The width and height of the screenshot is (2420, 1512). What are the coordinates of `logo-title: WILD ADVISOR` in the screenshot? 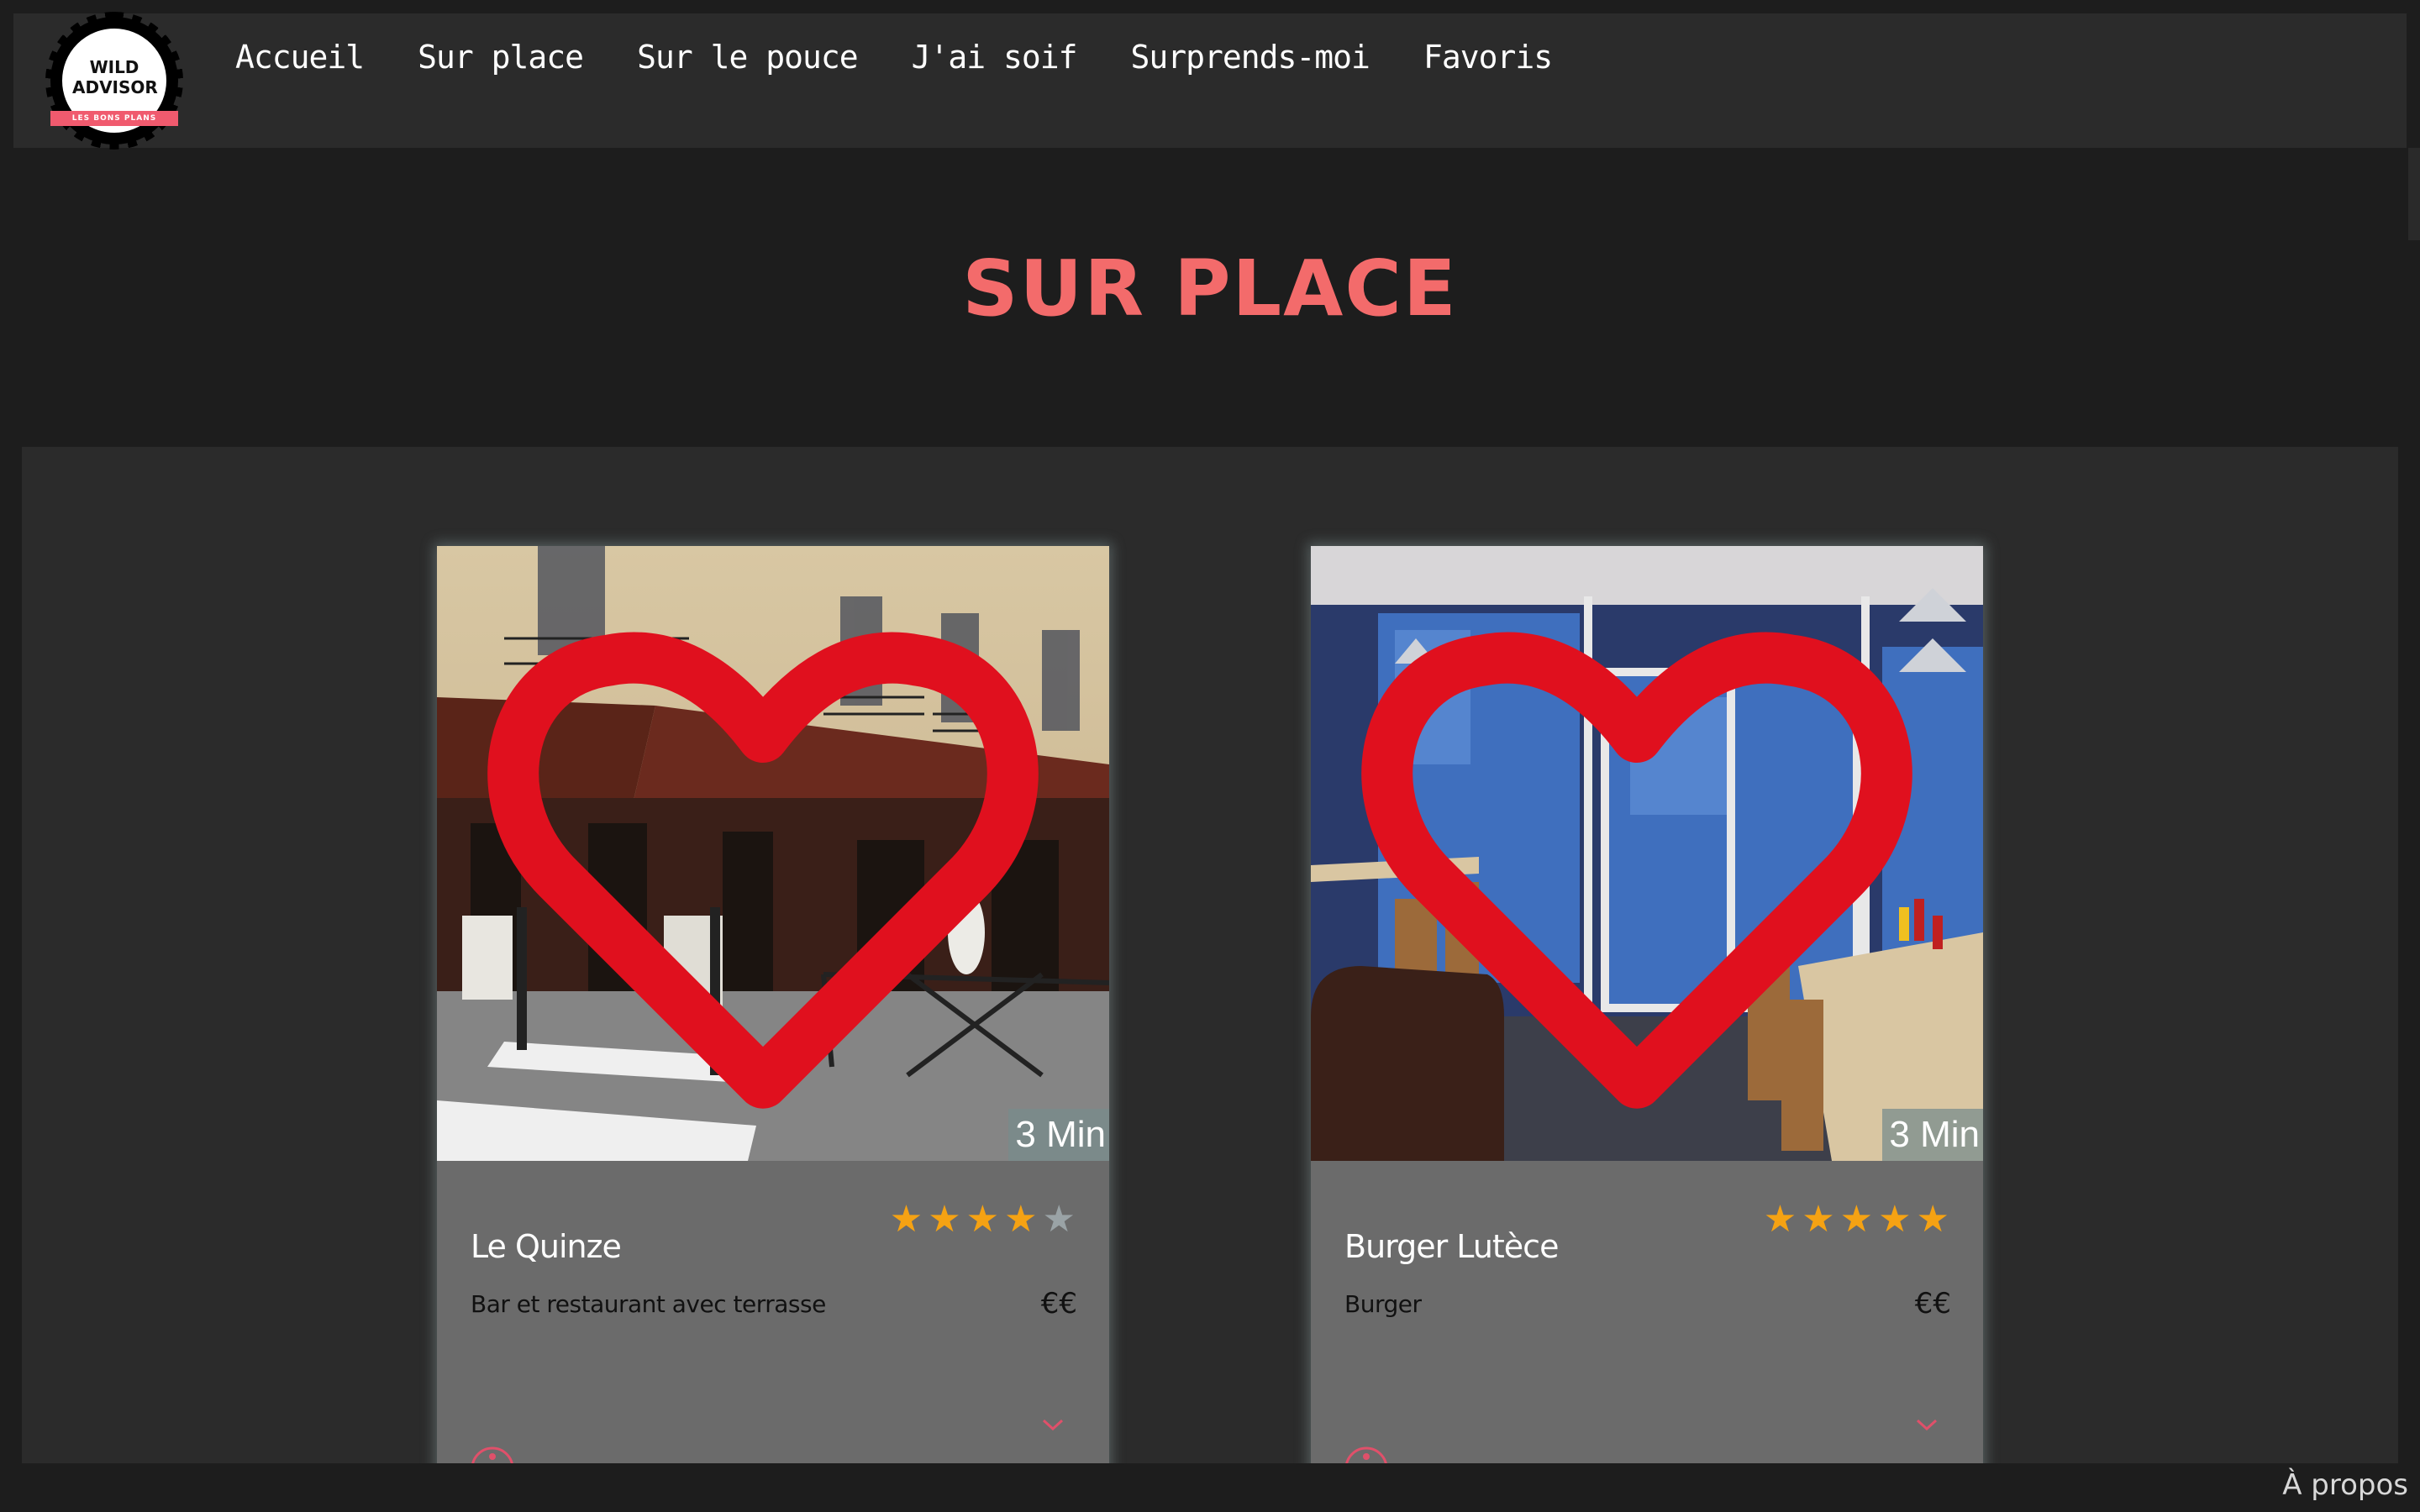 It's located at (115, 77).